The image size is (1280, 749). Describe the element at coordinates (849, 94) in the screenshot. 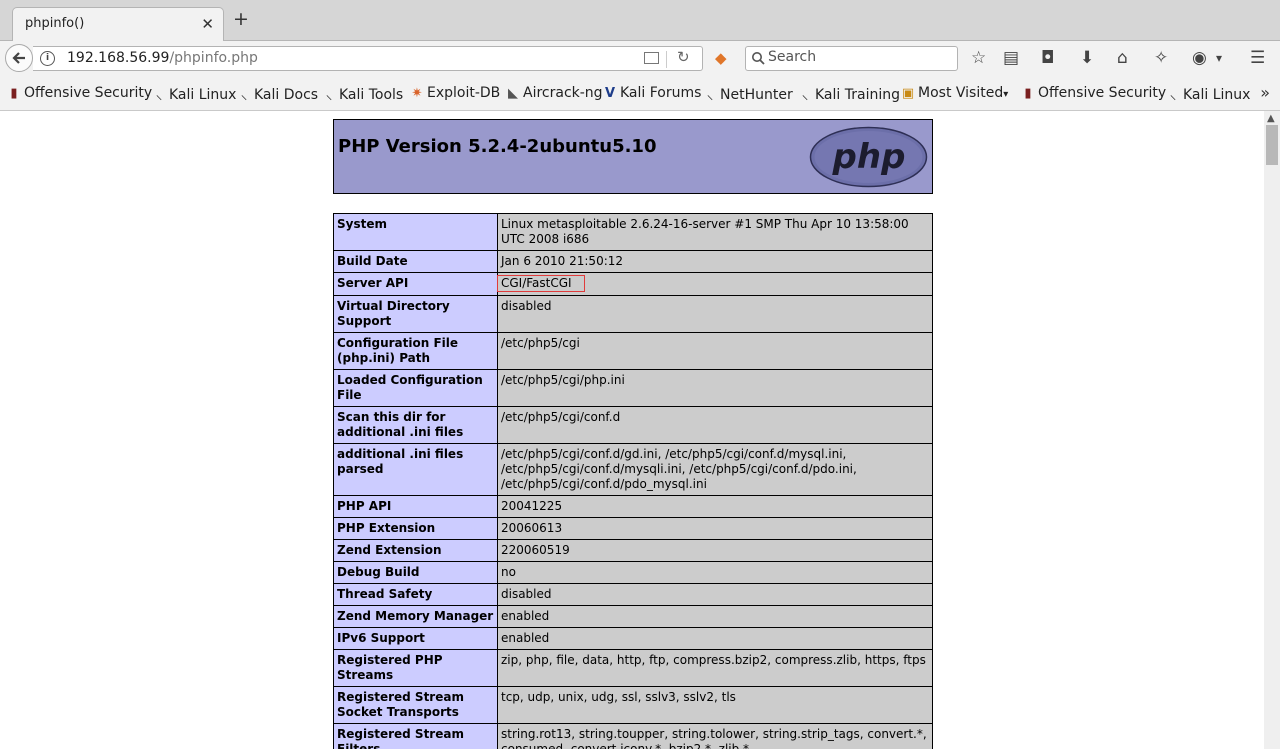

I see `bookmark-kali-training: ⸜ Kali Training` at that location.